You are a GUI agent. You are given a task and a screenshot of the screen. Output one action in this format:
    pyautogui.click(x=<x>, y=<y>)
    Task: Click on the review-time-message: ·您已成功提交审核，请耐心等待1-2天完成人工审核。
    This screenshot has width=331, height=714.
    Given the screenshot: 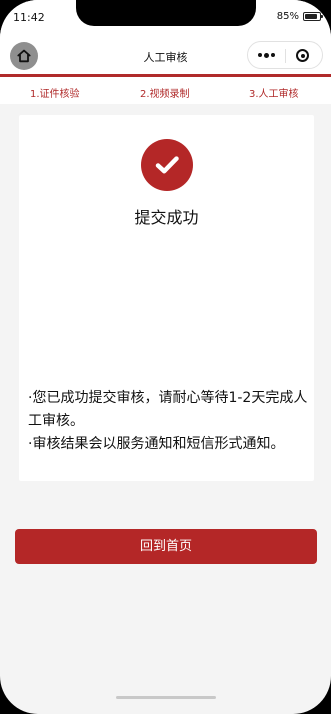 What is the action you would take?
    pyautogui.click(x=168, y=409)
    